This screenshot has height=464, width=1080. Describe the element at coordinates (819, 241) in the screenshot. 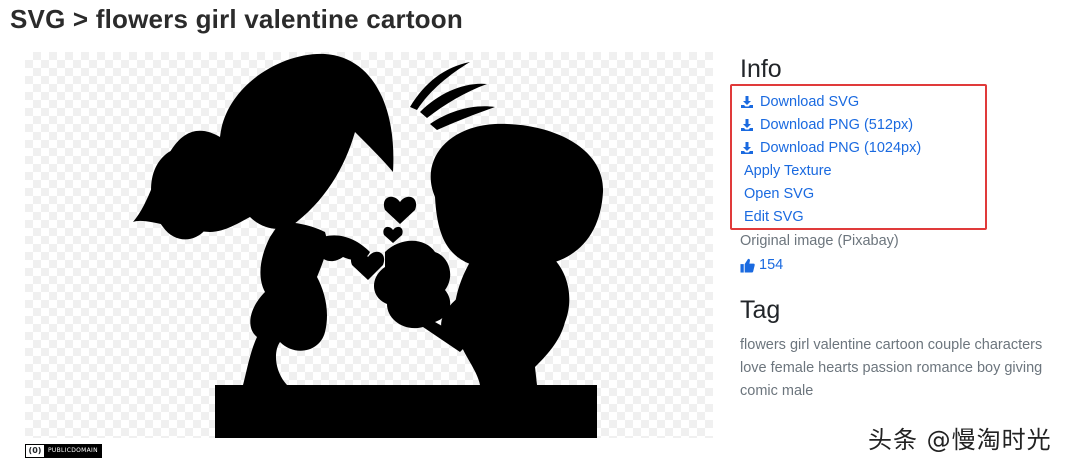

I see `original-image-link: Original image (Pixabay)` at that location.